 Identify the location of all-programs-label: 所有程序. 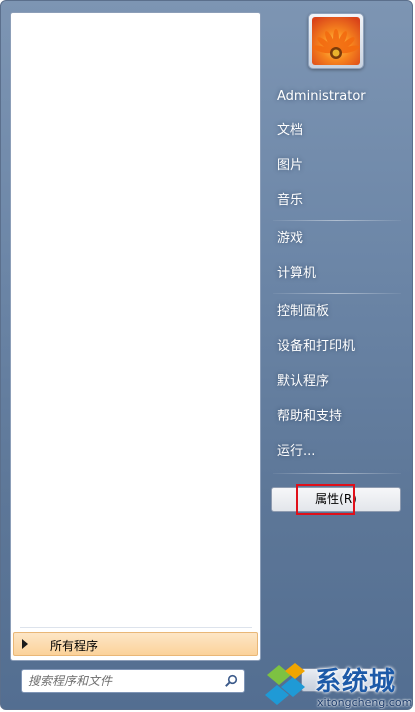
(74, 646).